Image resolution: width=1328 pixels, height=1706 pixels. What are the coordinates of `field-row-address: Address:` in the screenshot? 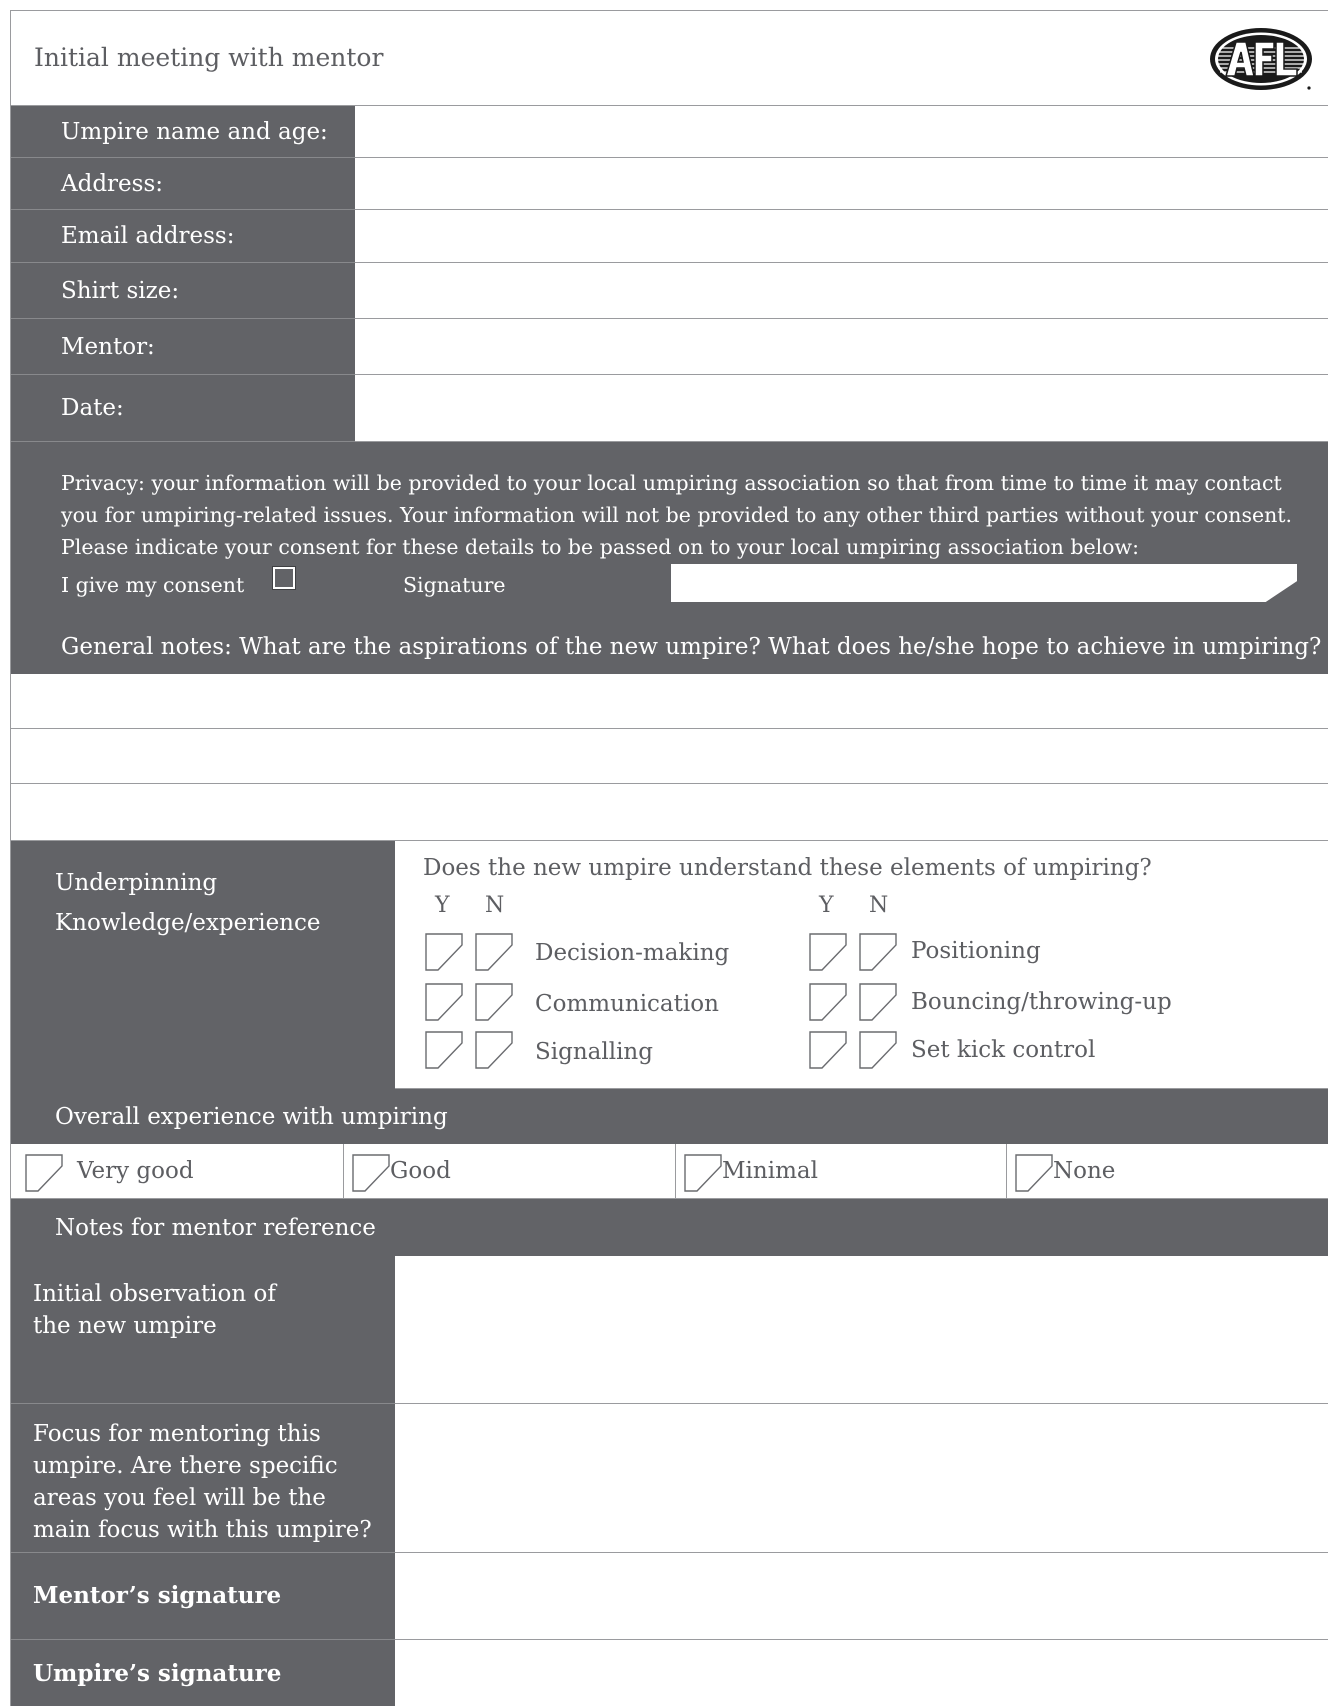 It's located at (669, 184).